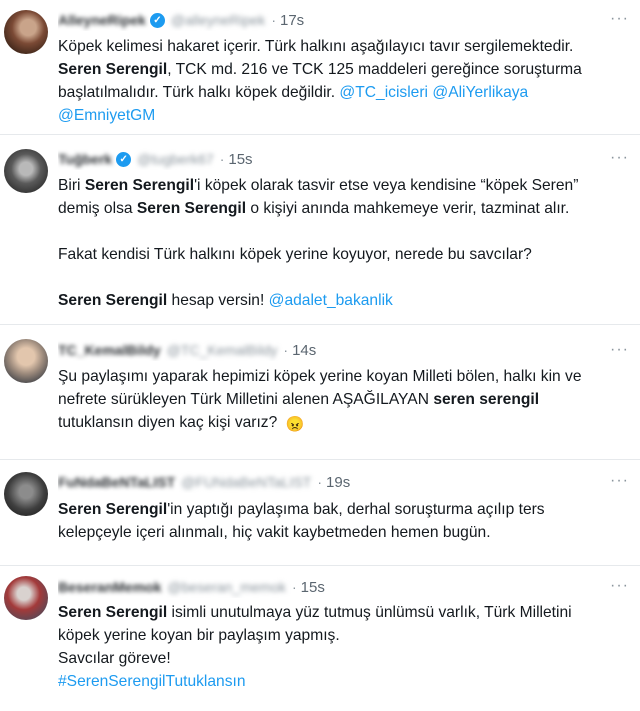  What do you see at coordinates (116, 482) in the screenshot?
I see `display-name: FuNdaBeNTaLIST` at bounding box center [116, 482].